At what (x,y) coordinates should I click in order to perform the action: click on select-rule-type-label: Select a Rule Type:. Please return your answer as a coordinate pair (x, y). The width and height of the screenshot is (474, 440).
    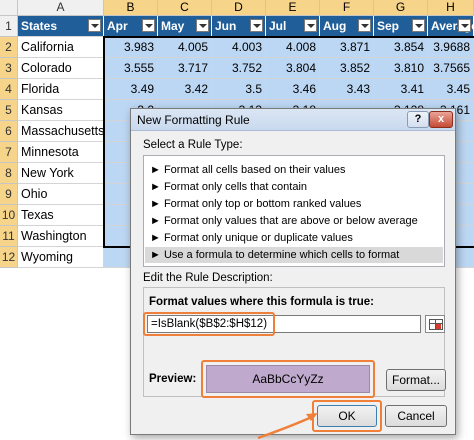
    Looking at the image, I should click on (193, 145).